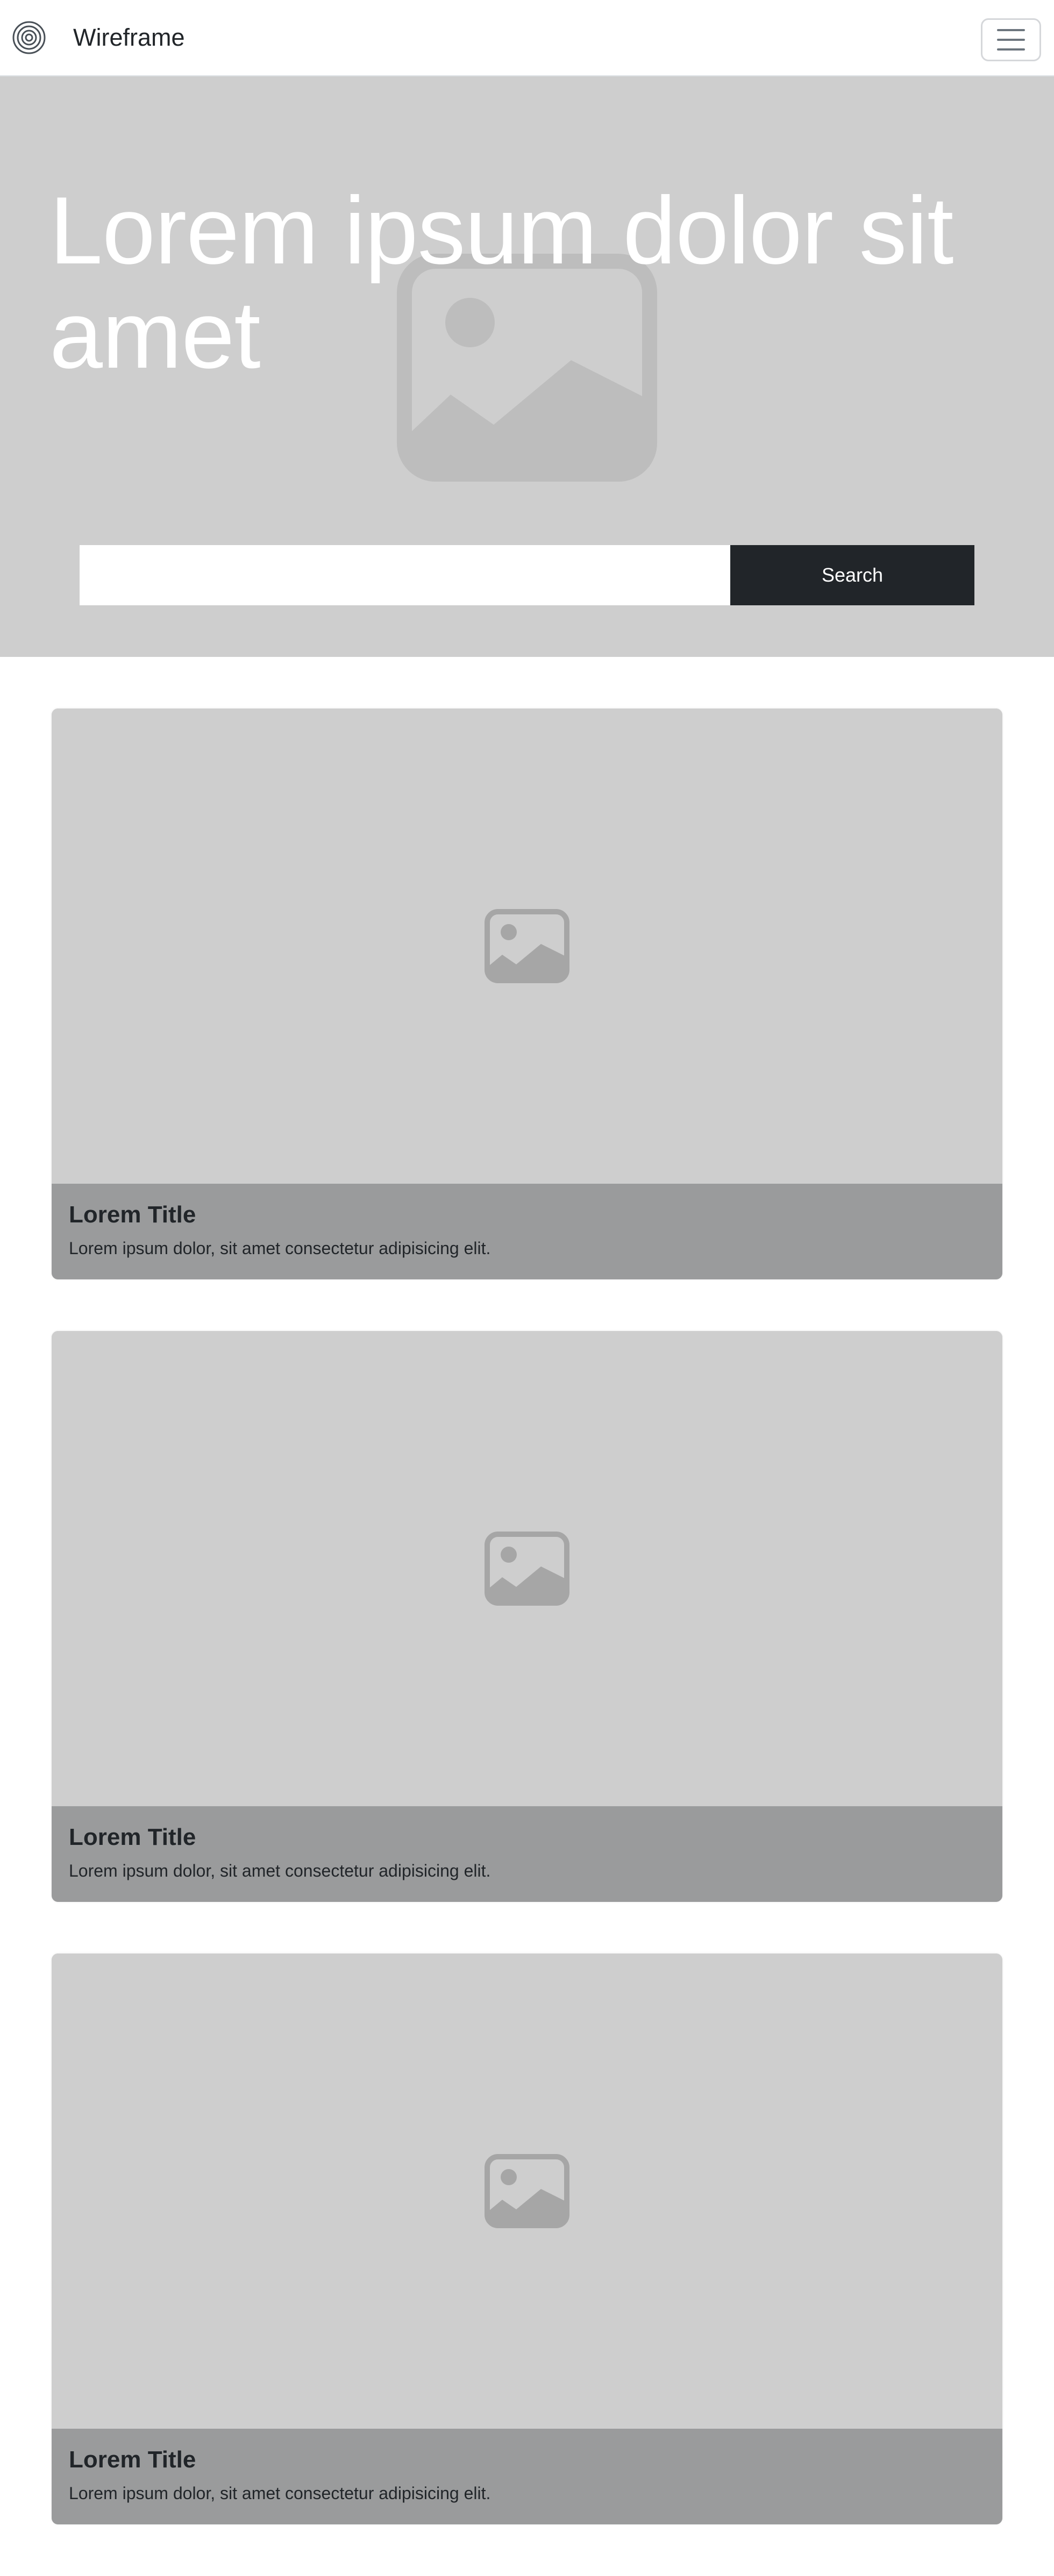 This screenshot has width=1054, height=2576. I want to click on menu-toggle-button, so click(1011, 39).